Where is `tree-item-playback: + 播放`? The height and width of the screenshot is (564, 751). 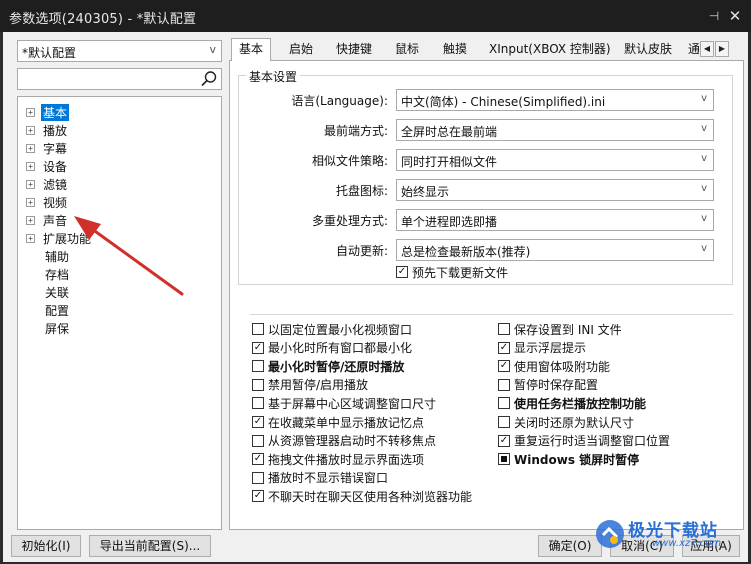
tree-item-playback: + 播放 is located at coordinates (47, 130).